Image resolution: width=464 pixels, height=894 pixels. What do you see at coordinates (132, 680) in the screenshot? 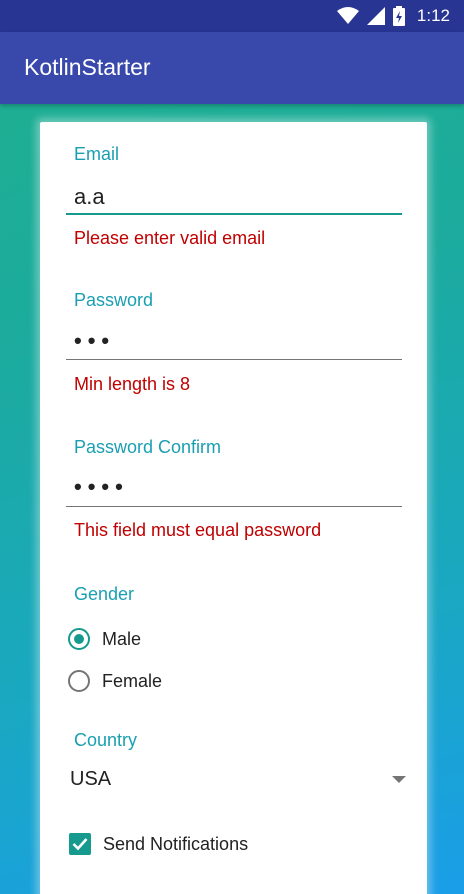
I see `radio-label-female: Female` at bounding box center [132, 680].